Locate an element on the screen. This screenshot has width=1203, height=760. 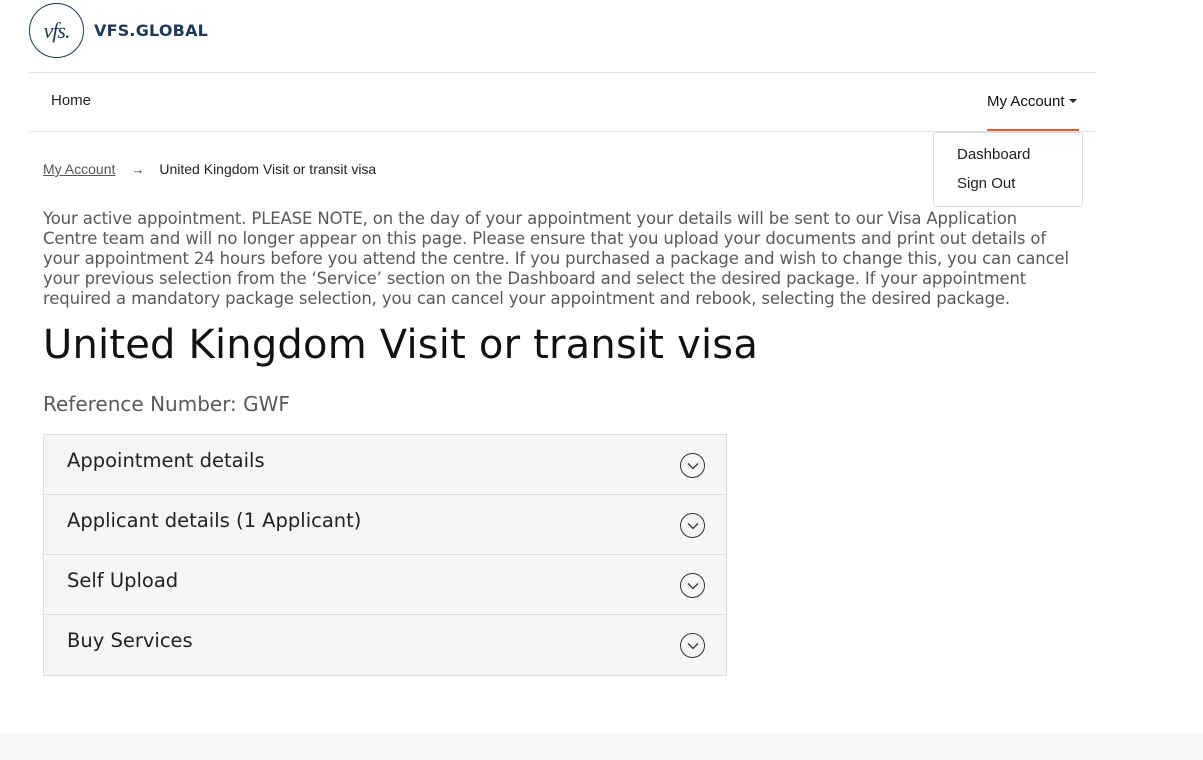
caret-down-icon is located at coordinates (1072, 101).